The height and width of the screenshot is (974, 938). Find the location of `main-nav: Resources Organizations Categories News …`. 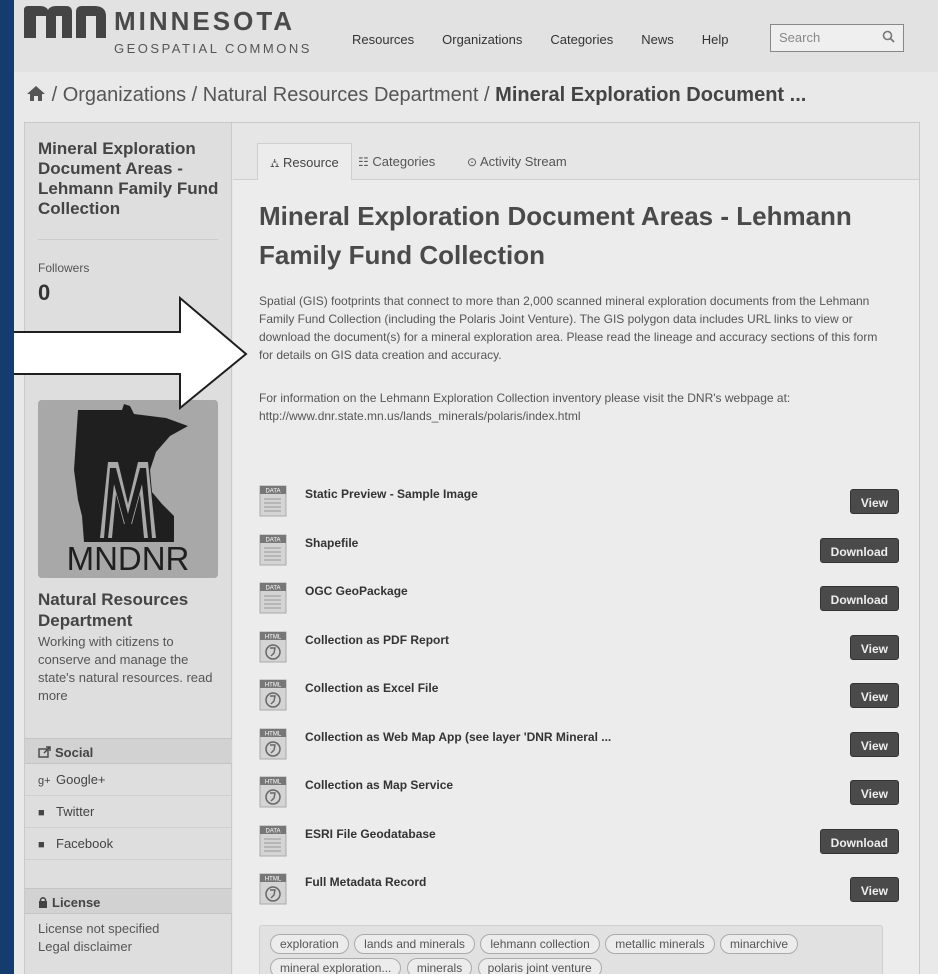

main-nav: Resources Organizations Categories News … is located at coordinates (554, 39).